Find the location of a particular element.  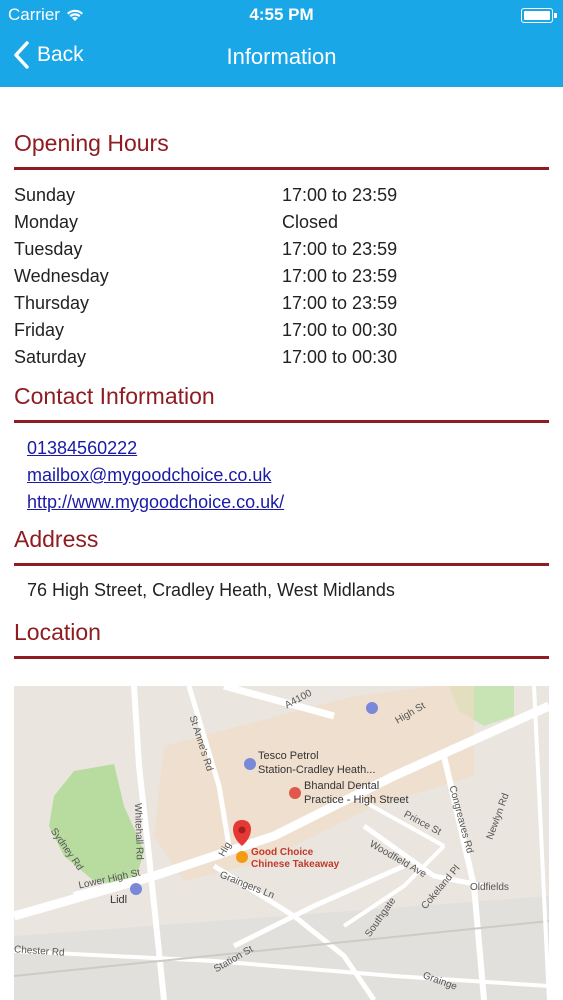

fuel-station-icon is located at coordinates (250, 764).